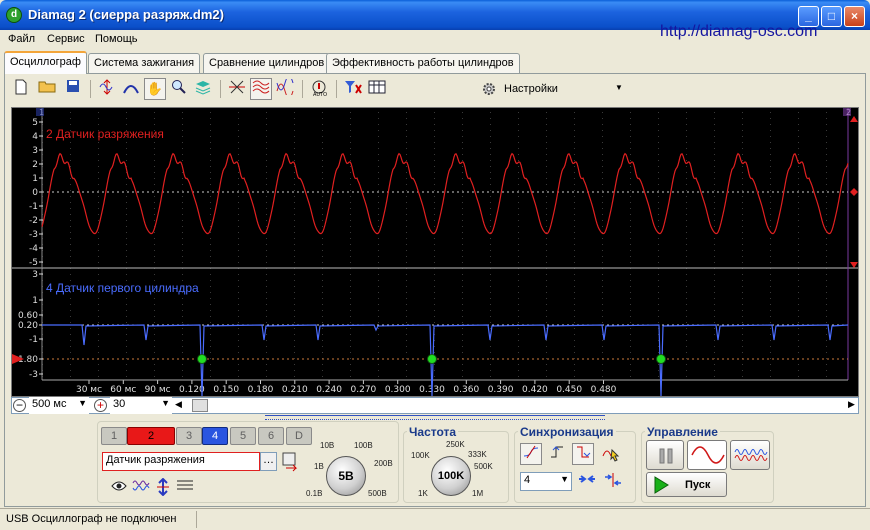  What do you see at coordinates (285, 87) in the screenshot?
I see `overlay-wave-icon` at bounding box center [285, 87].